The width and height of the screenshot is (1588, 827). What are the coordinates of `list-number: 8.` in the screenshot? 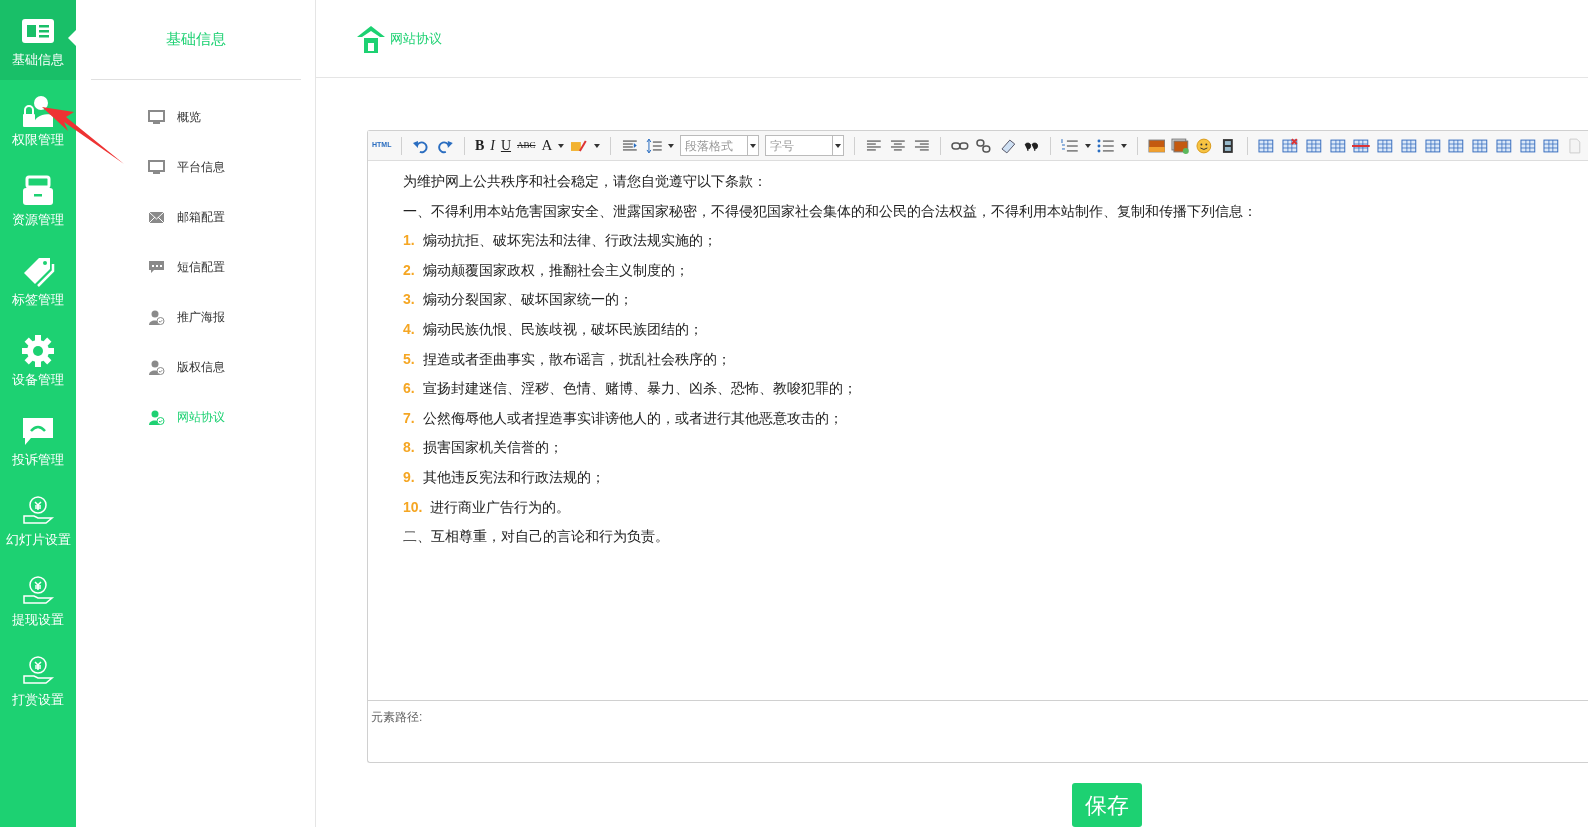 It's located at (409, 448).